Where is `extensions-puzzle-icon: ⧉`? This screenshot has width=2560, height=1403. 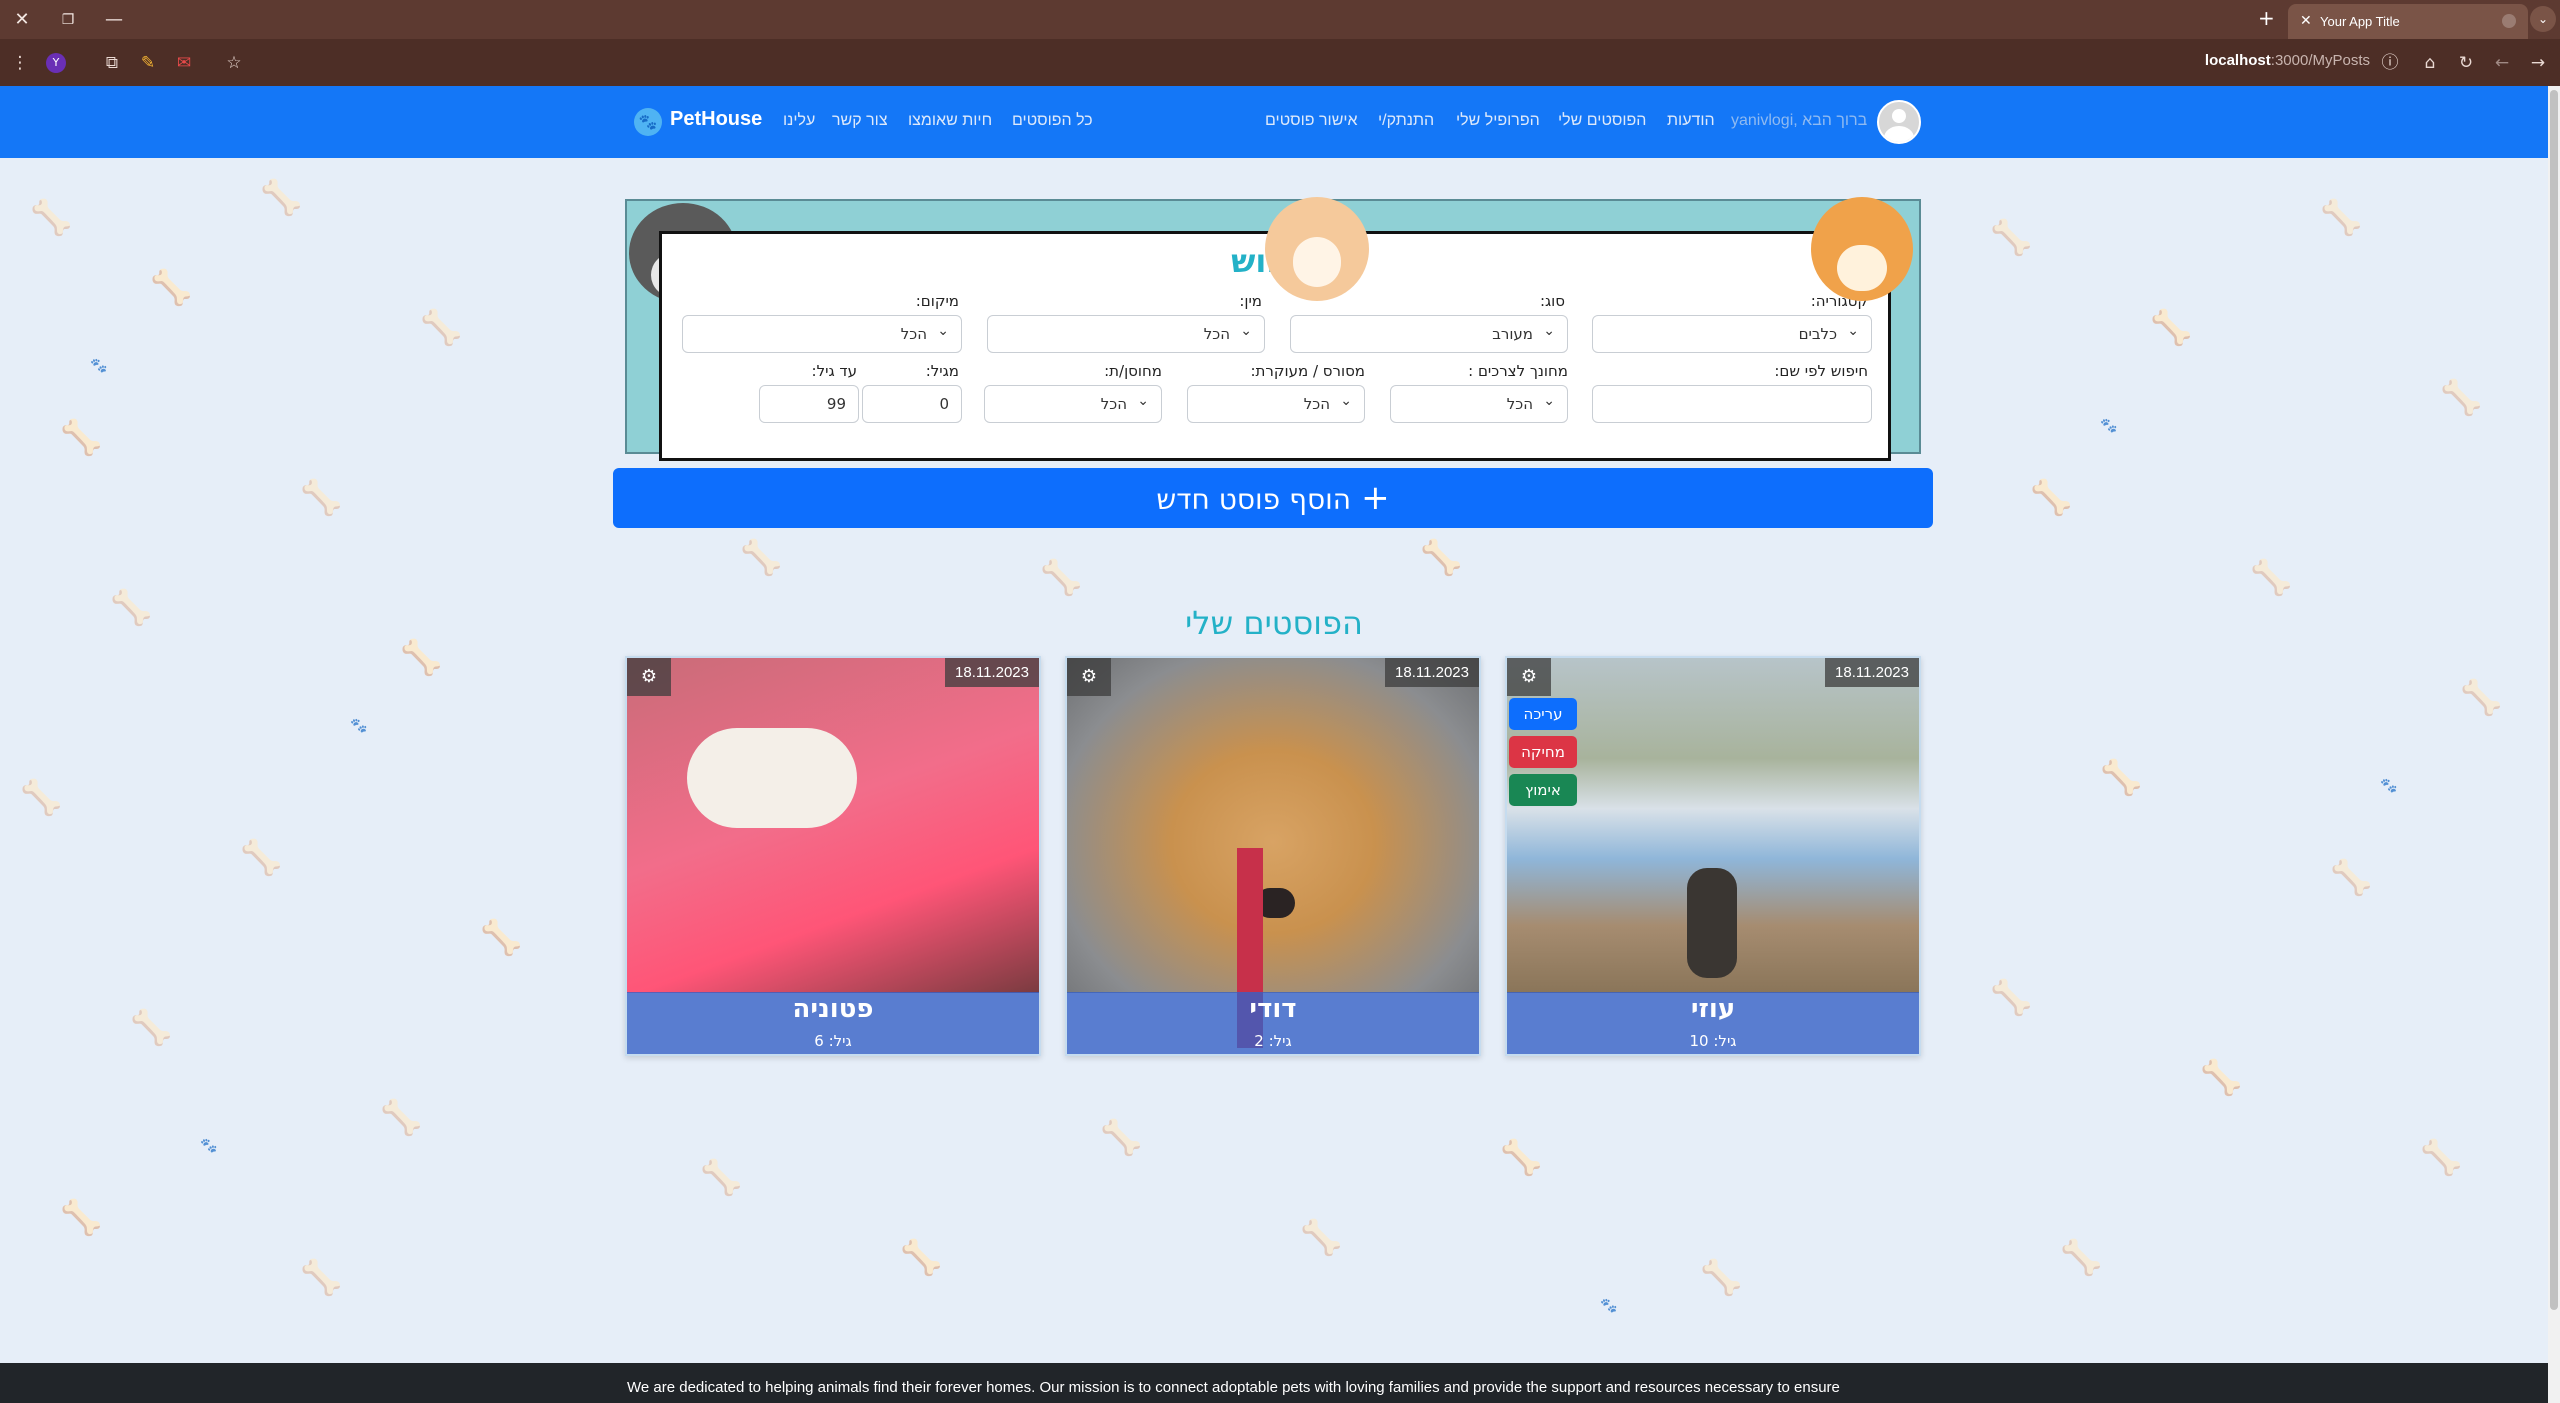 extensions-puzzle-icon: ⧉ is located at coordinates (112, 63).